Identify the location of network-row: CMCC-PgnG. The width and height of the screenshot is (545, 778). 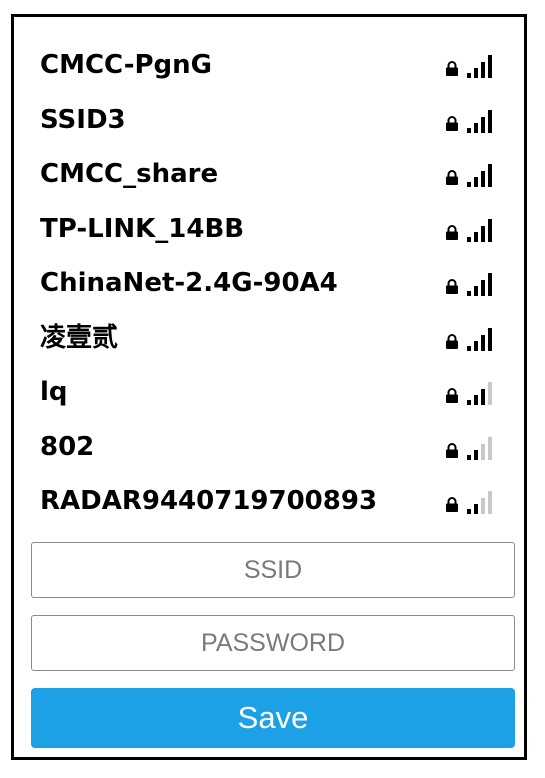
(269, 66).